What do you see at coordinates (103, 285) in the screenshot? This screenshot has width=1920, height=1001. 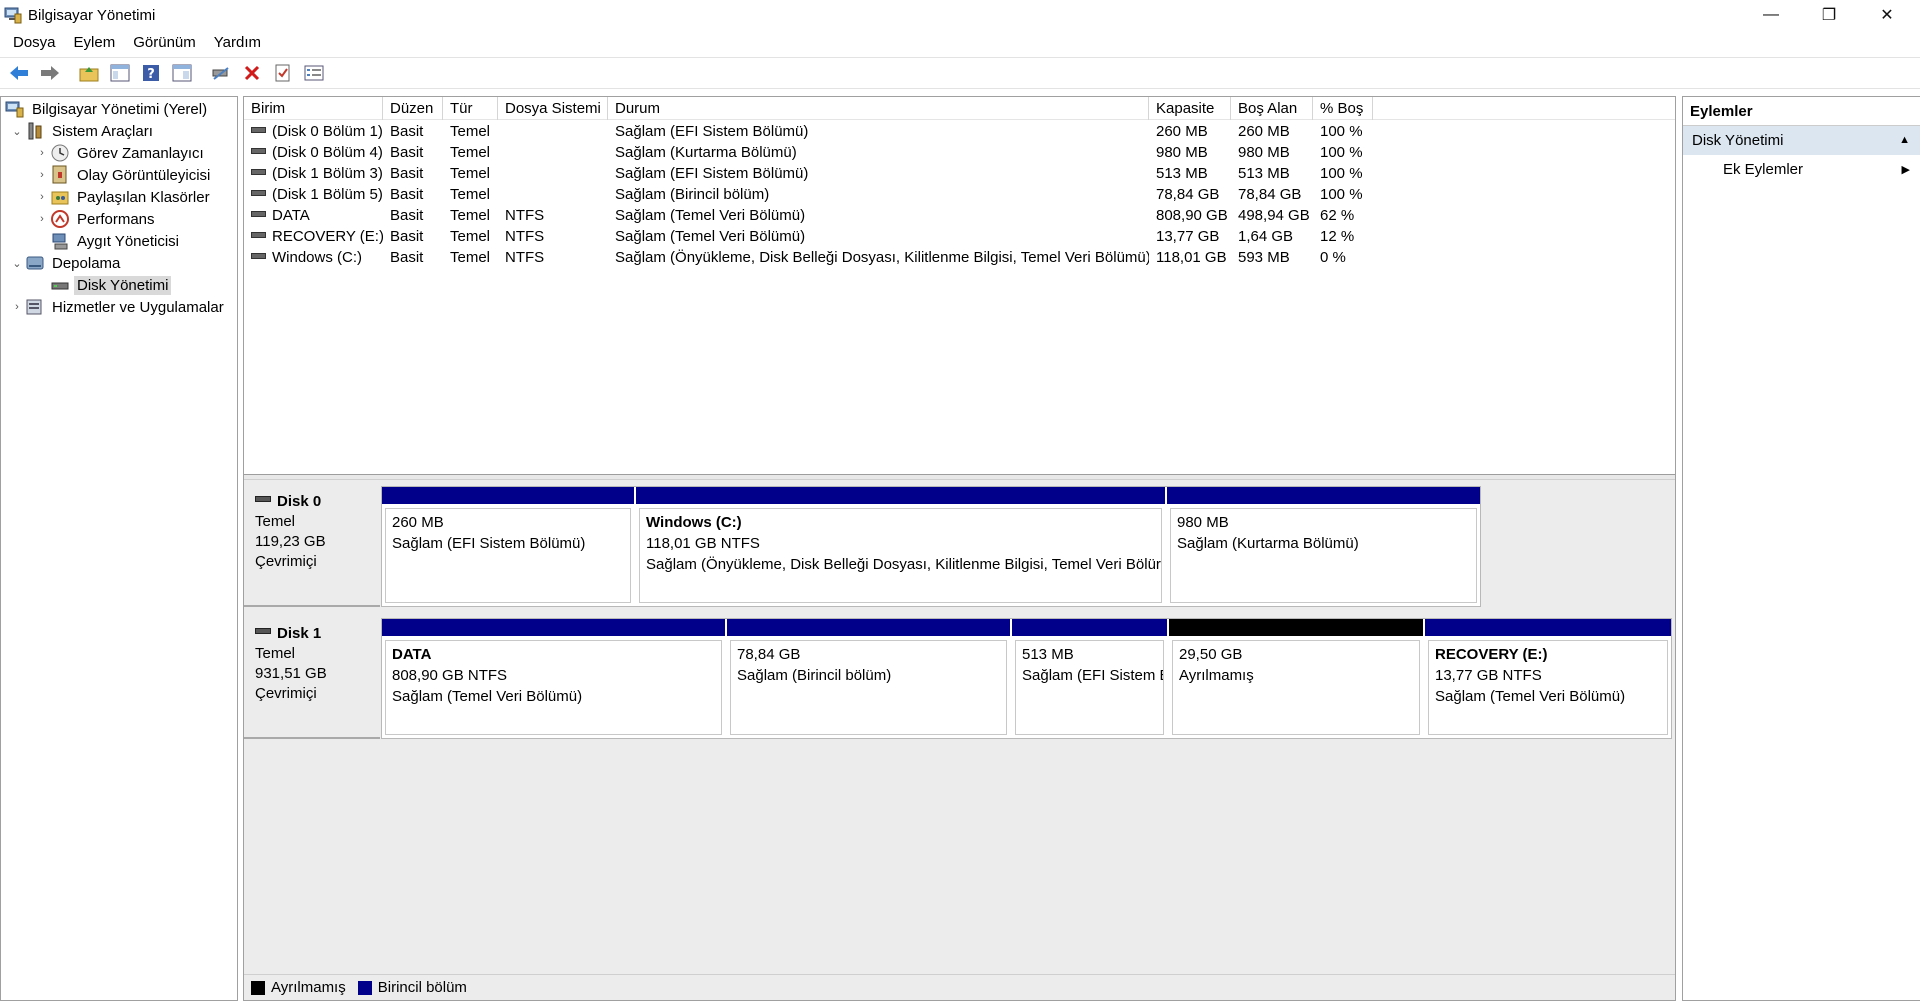 I see `tree-item-disk-management: Disk Yönetimi` at bounding box center [103, 285].